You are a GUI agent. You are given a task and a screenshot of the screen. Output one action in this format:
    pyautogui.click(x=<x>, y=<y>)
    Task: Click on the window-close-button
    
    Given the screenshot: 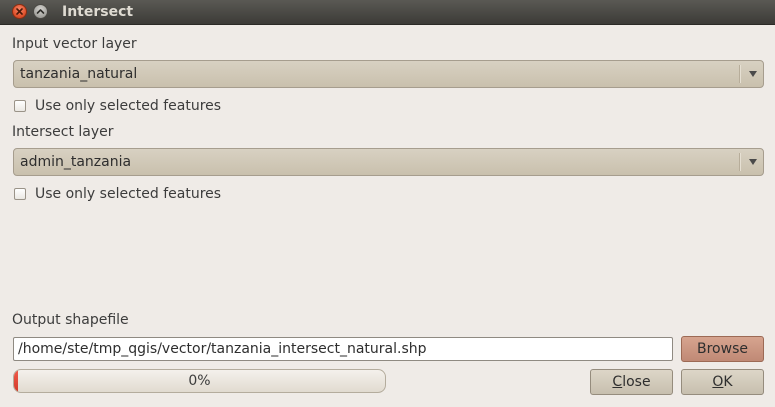 What is the action you would take?
    pyautogui.click(x=19, y=11)
    